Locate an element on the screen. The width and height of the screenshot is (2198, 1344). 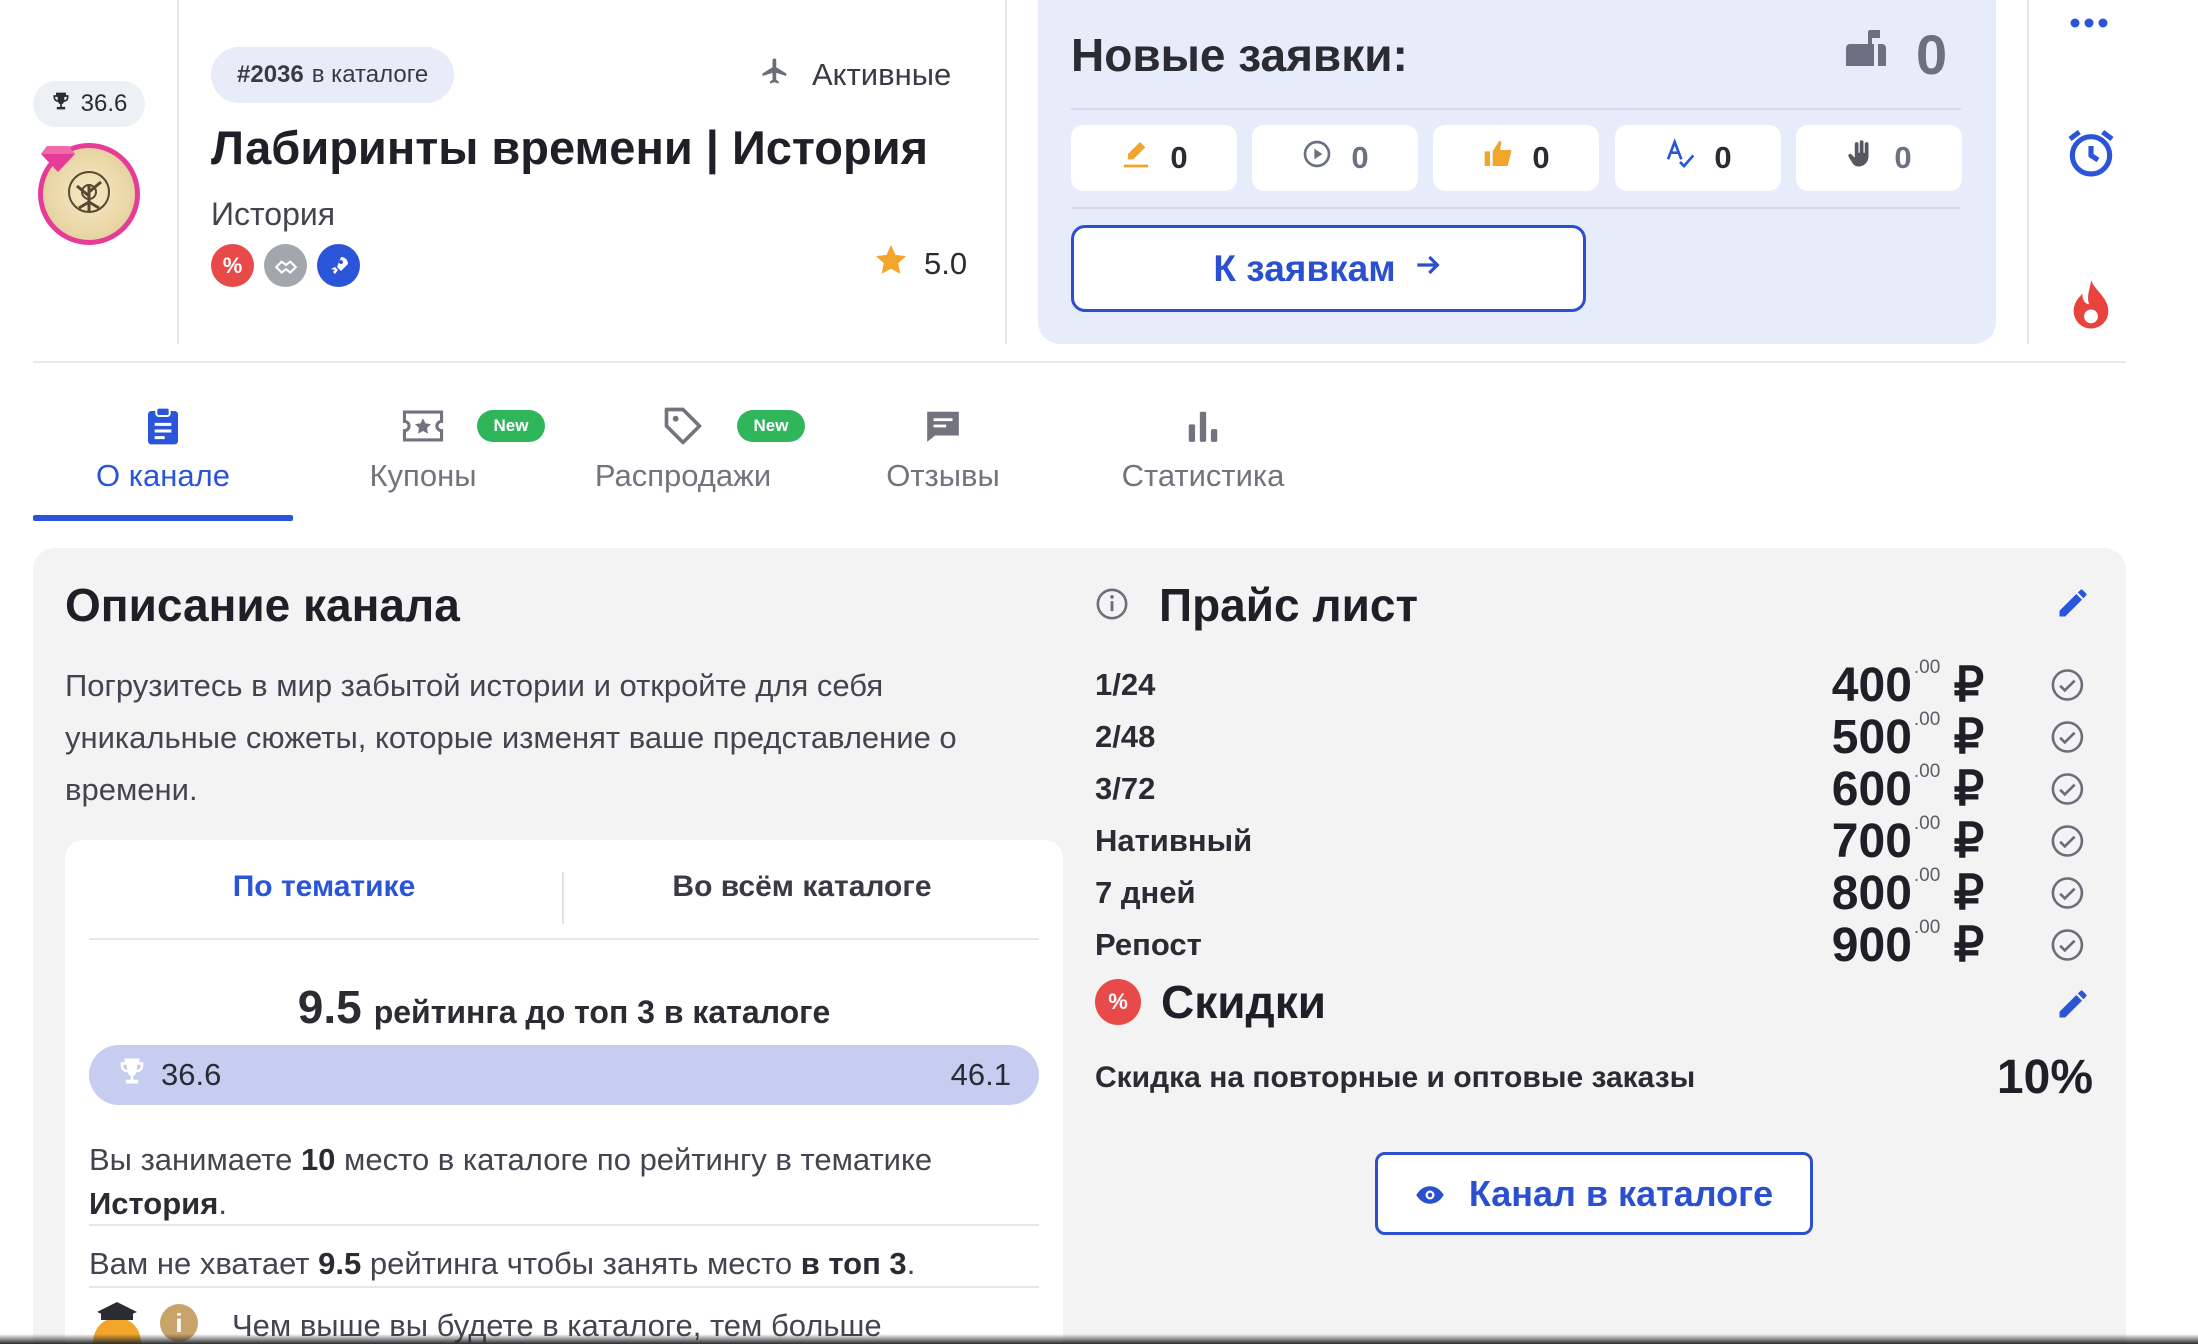
alarm-clock-icon is located at coordinates (2091, 155).